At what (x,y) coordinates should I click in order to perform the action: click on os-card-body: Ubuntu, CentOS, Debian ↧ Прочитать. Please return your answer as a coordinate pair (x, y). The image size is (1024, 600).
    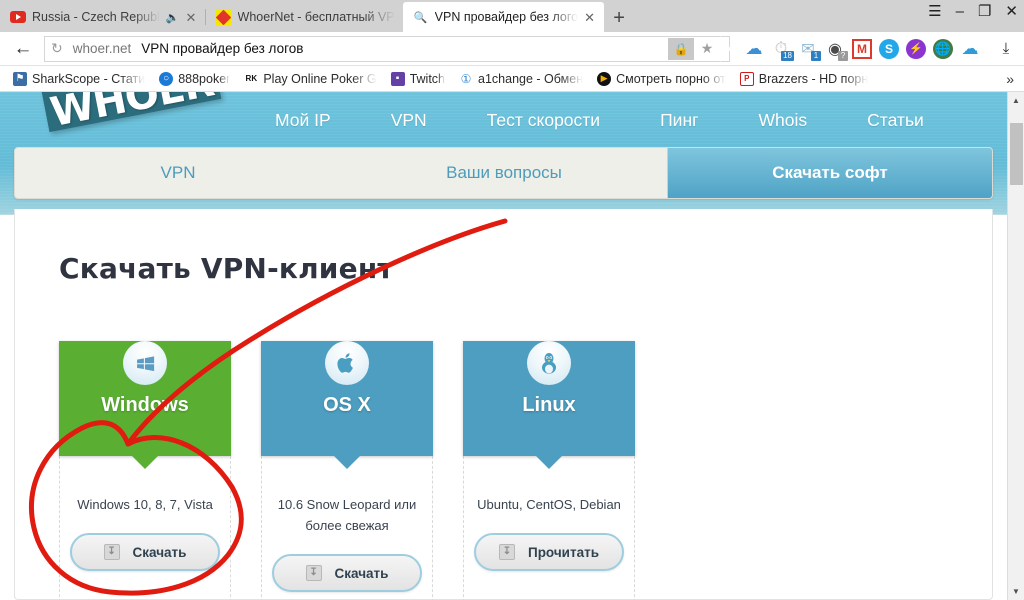
    Looking at the image, I should click on (549, 528).